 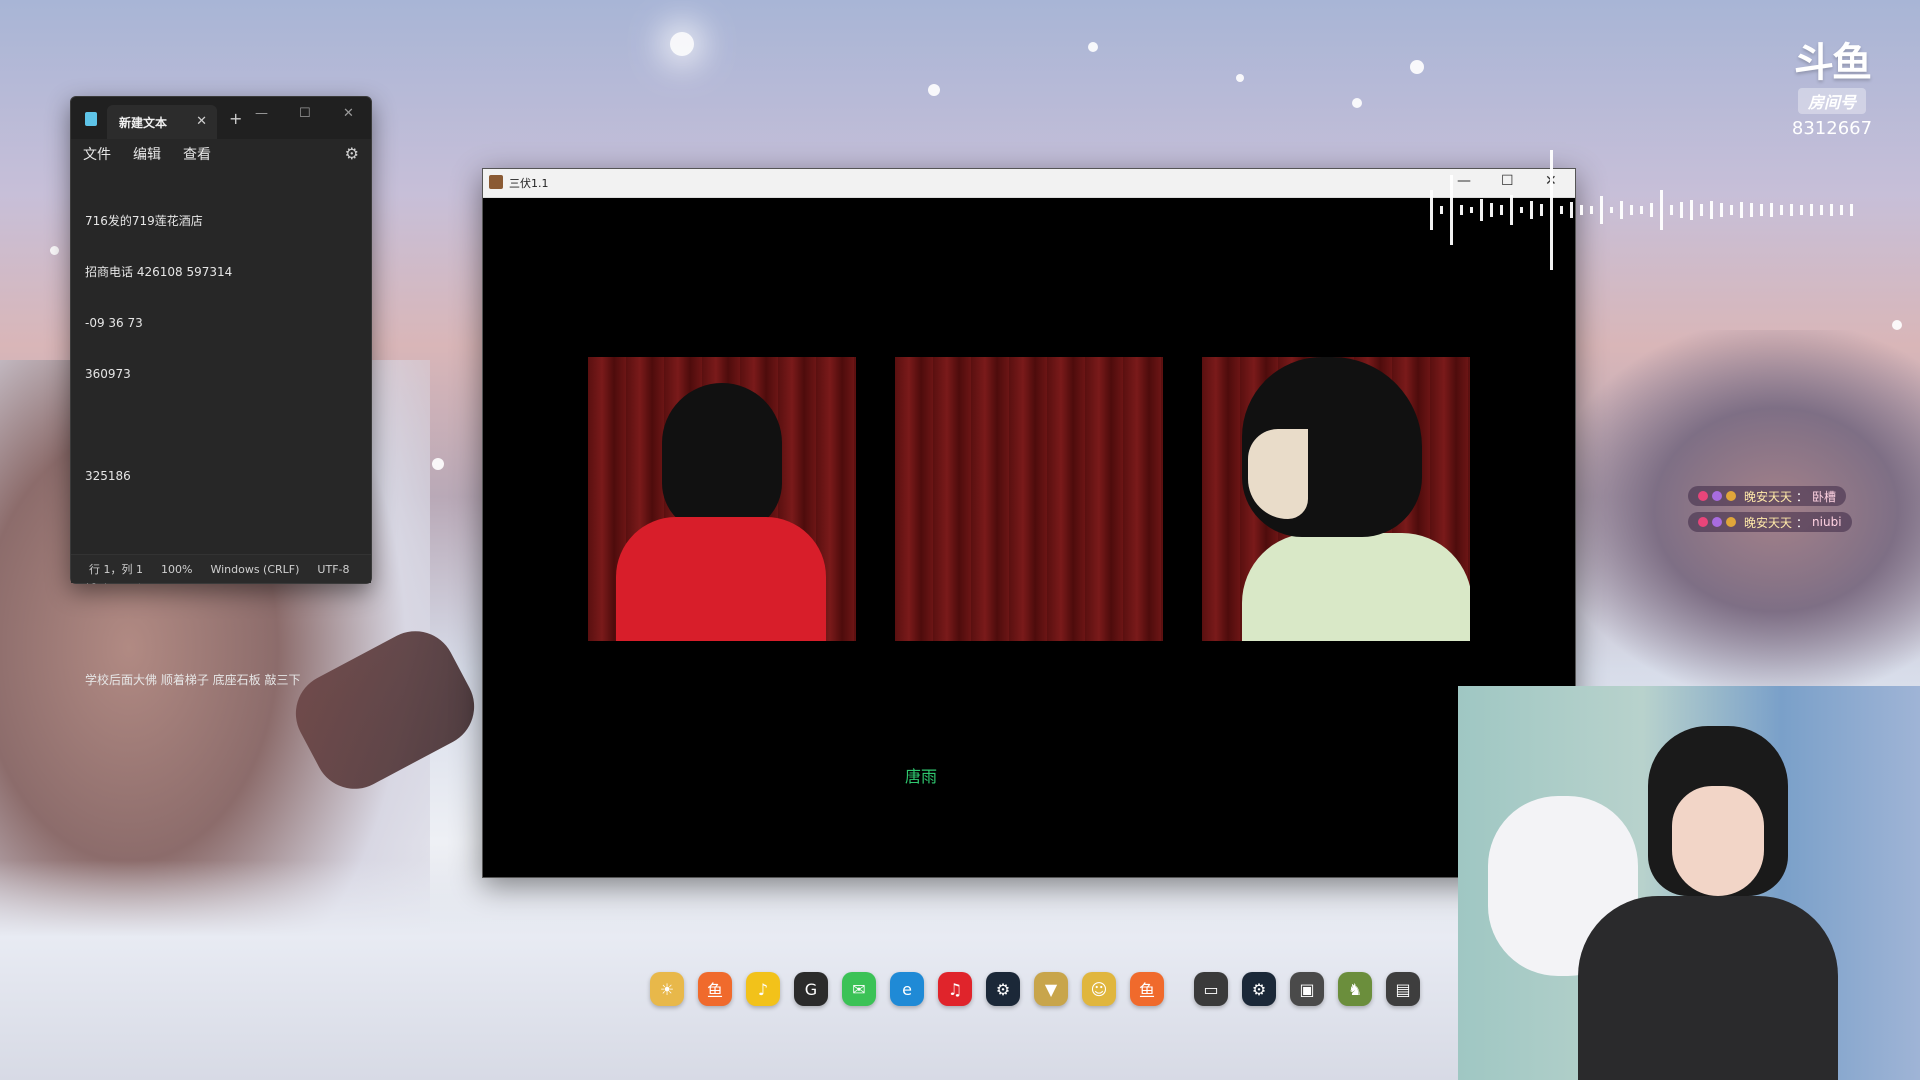 What do you see at coordinates (955, 989) in the screenshot?
I see `netease-music-icon: ♫` at bounding box center [955, 989].